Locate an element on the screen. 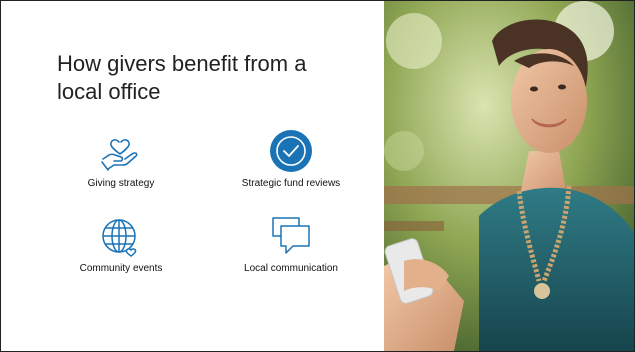 This screenshot has width=635, height=352. feature-giving-strategy: Giving strategy is located at coordinates (121, 159).